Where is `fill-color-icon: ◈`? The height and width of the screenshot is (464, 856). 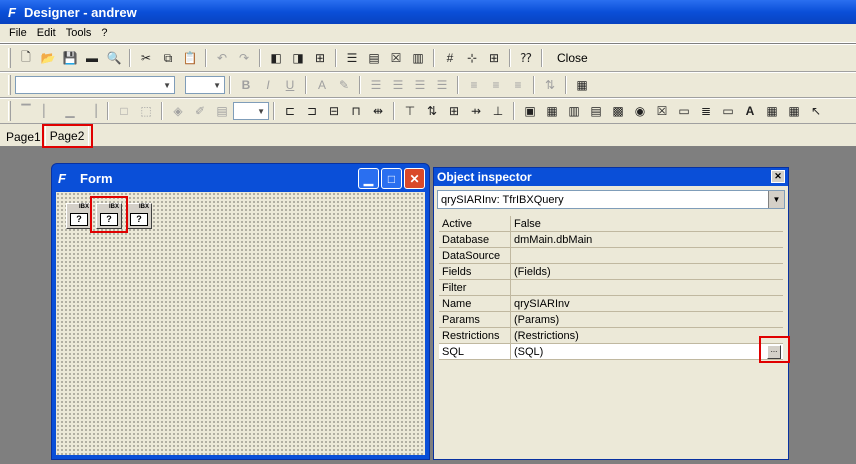
fill-color-icon: ◈ is located at coordinates (178, 111).